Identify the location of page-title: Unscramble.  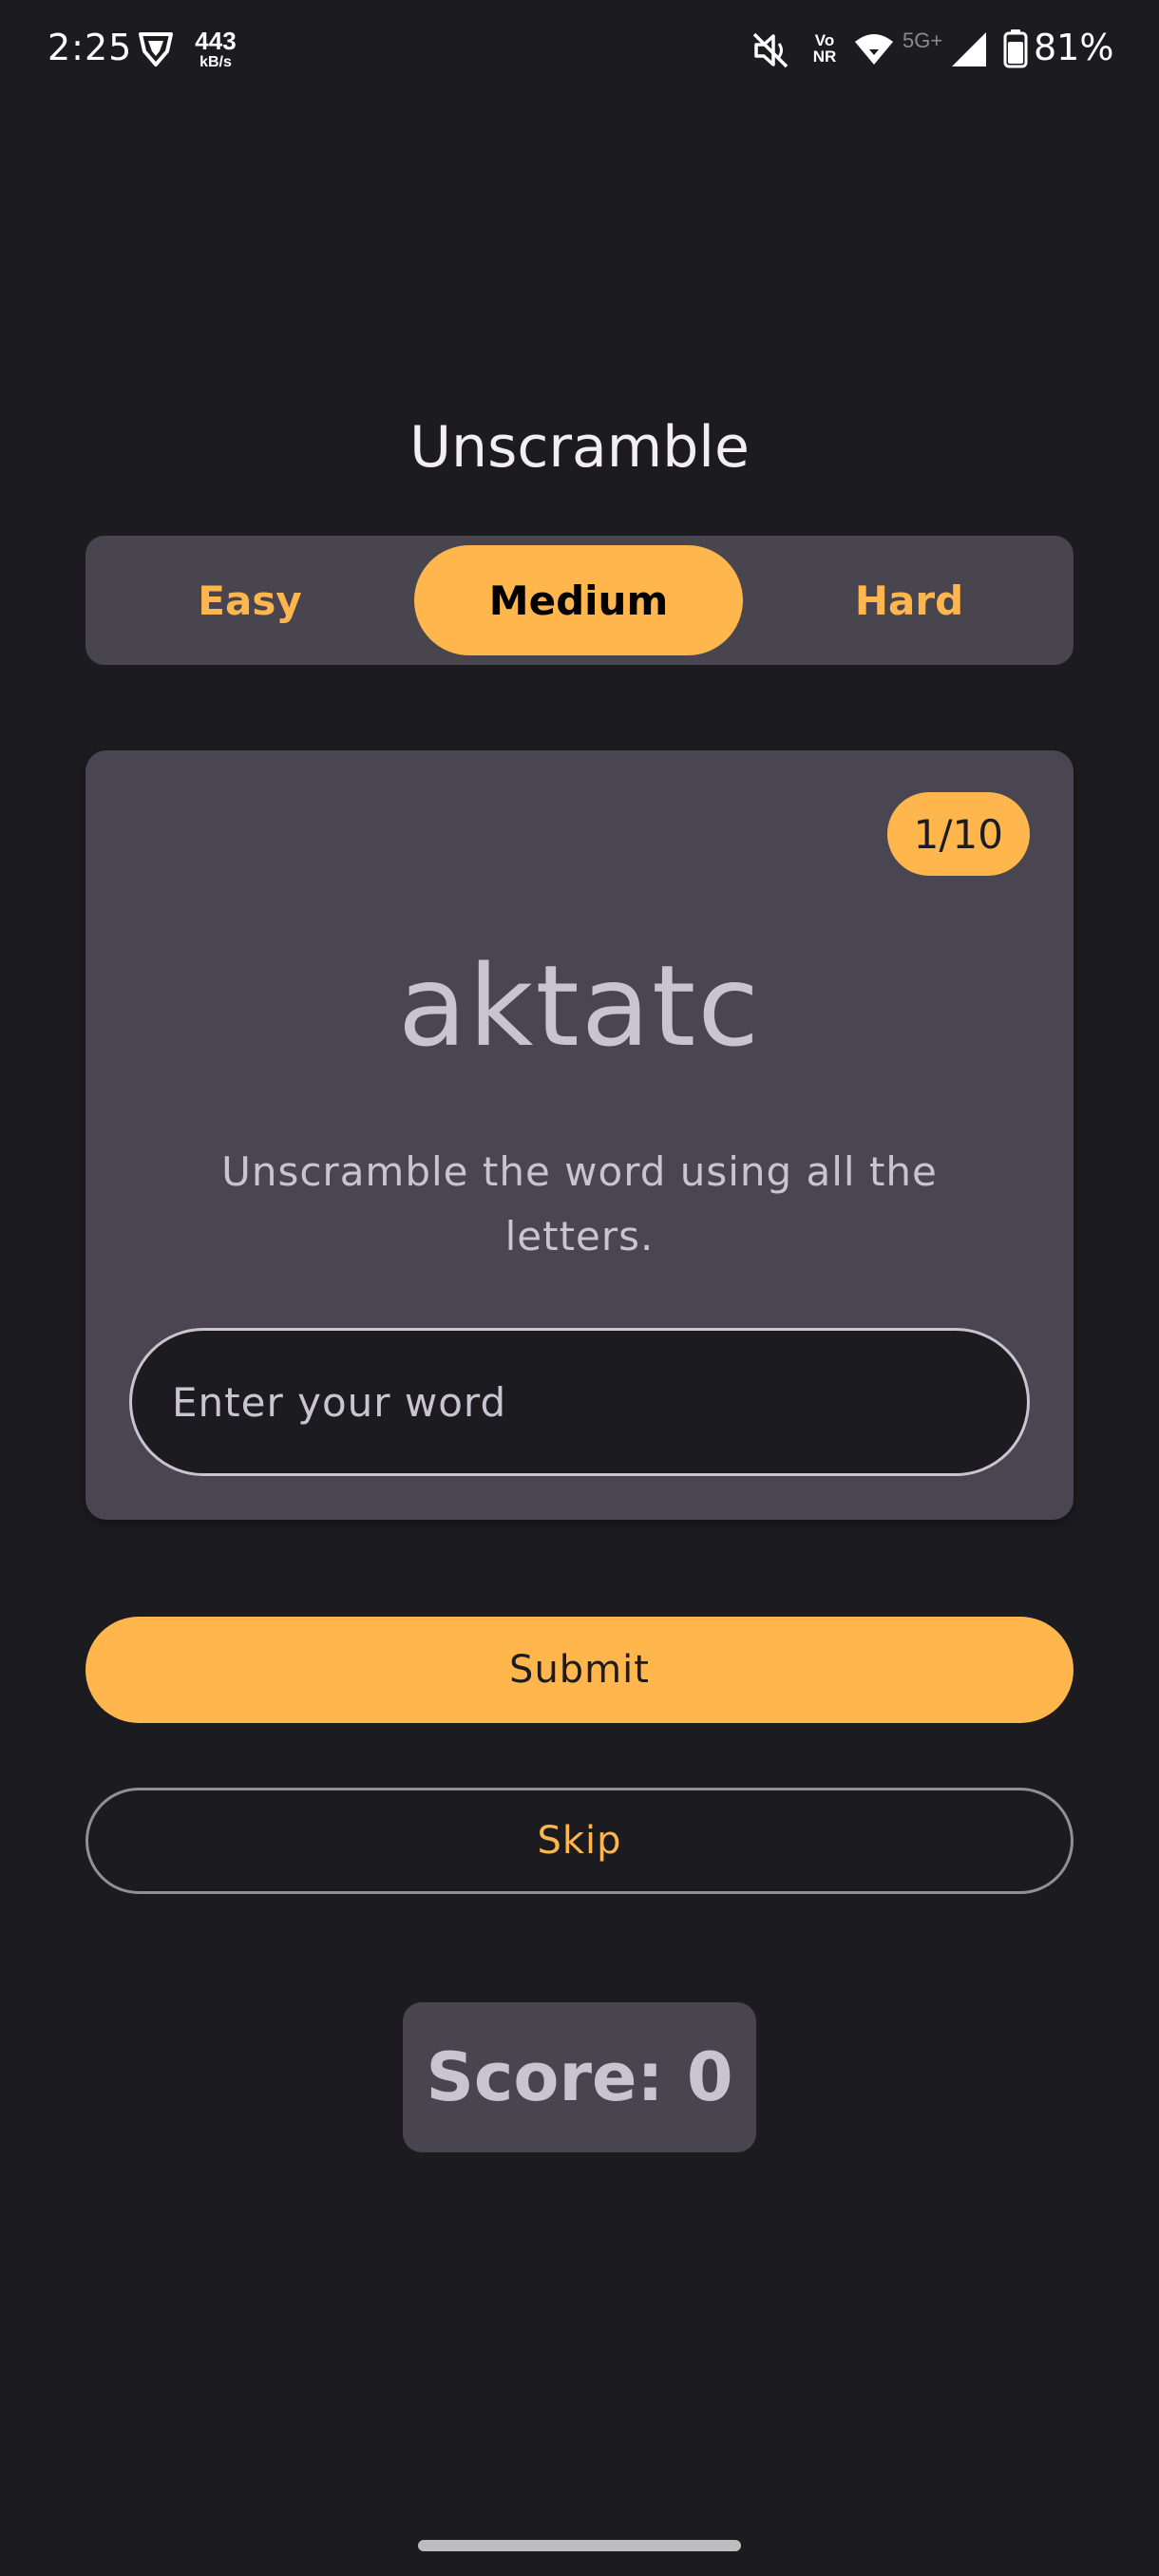
(579, 447).